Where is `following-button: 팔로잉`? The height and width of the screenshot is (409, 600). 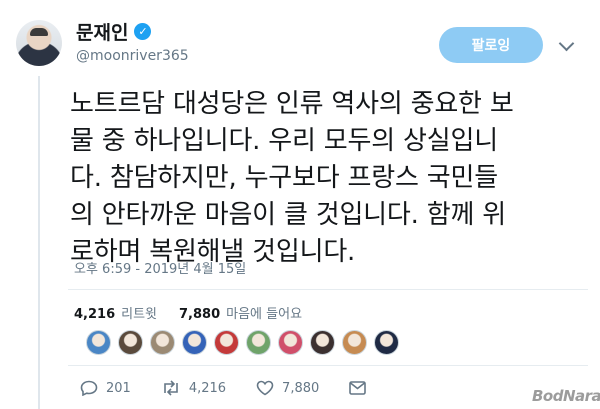 following-button: 팔로잉 is located at coordinates (491, 45).